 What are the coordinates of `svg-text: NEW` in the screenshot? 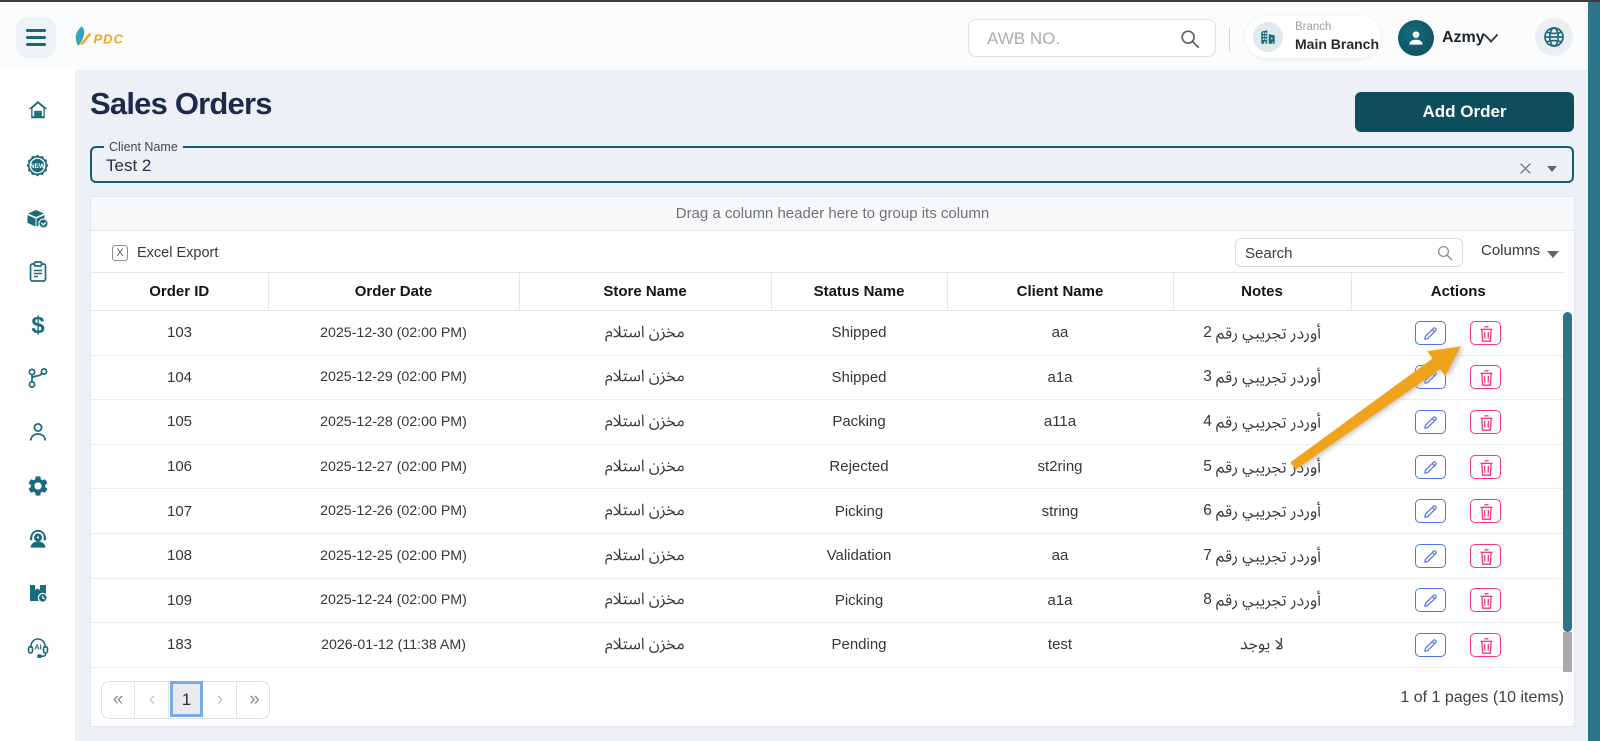 It's located at (38, 166).